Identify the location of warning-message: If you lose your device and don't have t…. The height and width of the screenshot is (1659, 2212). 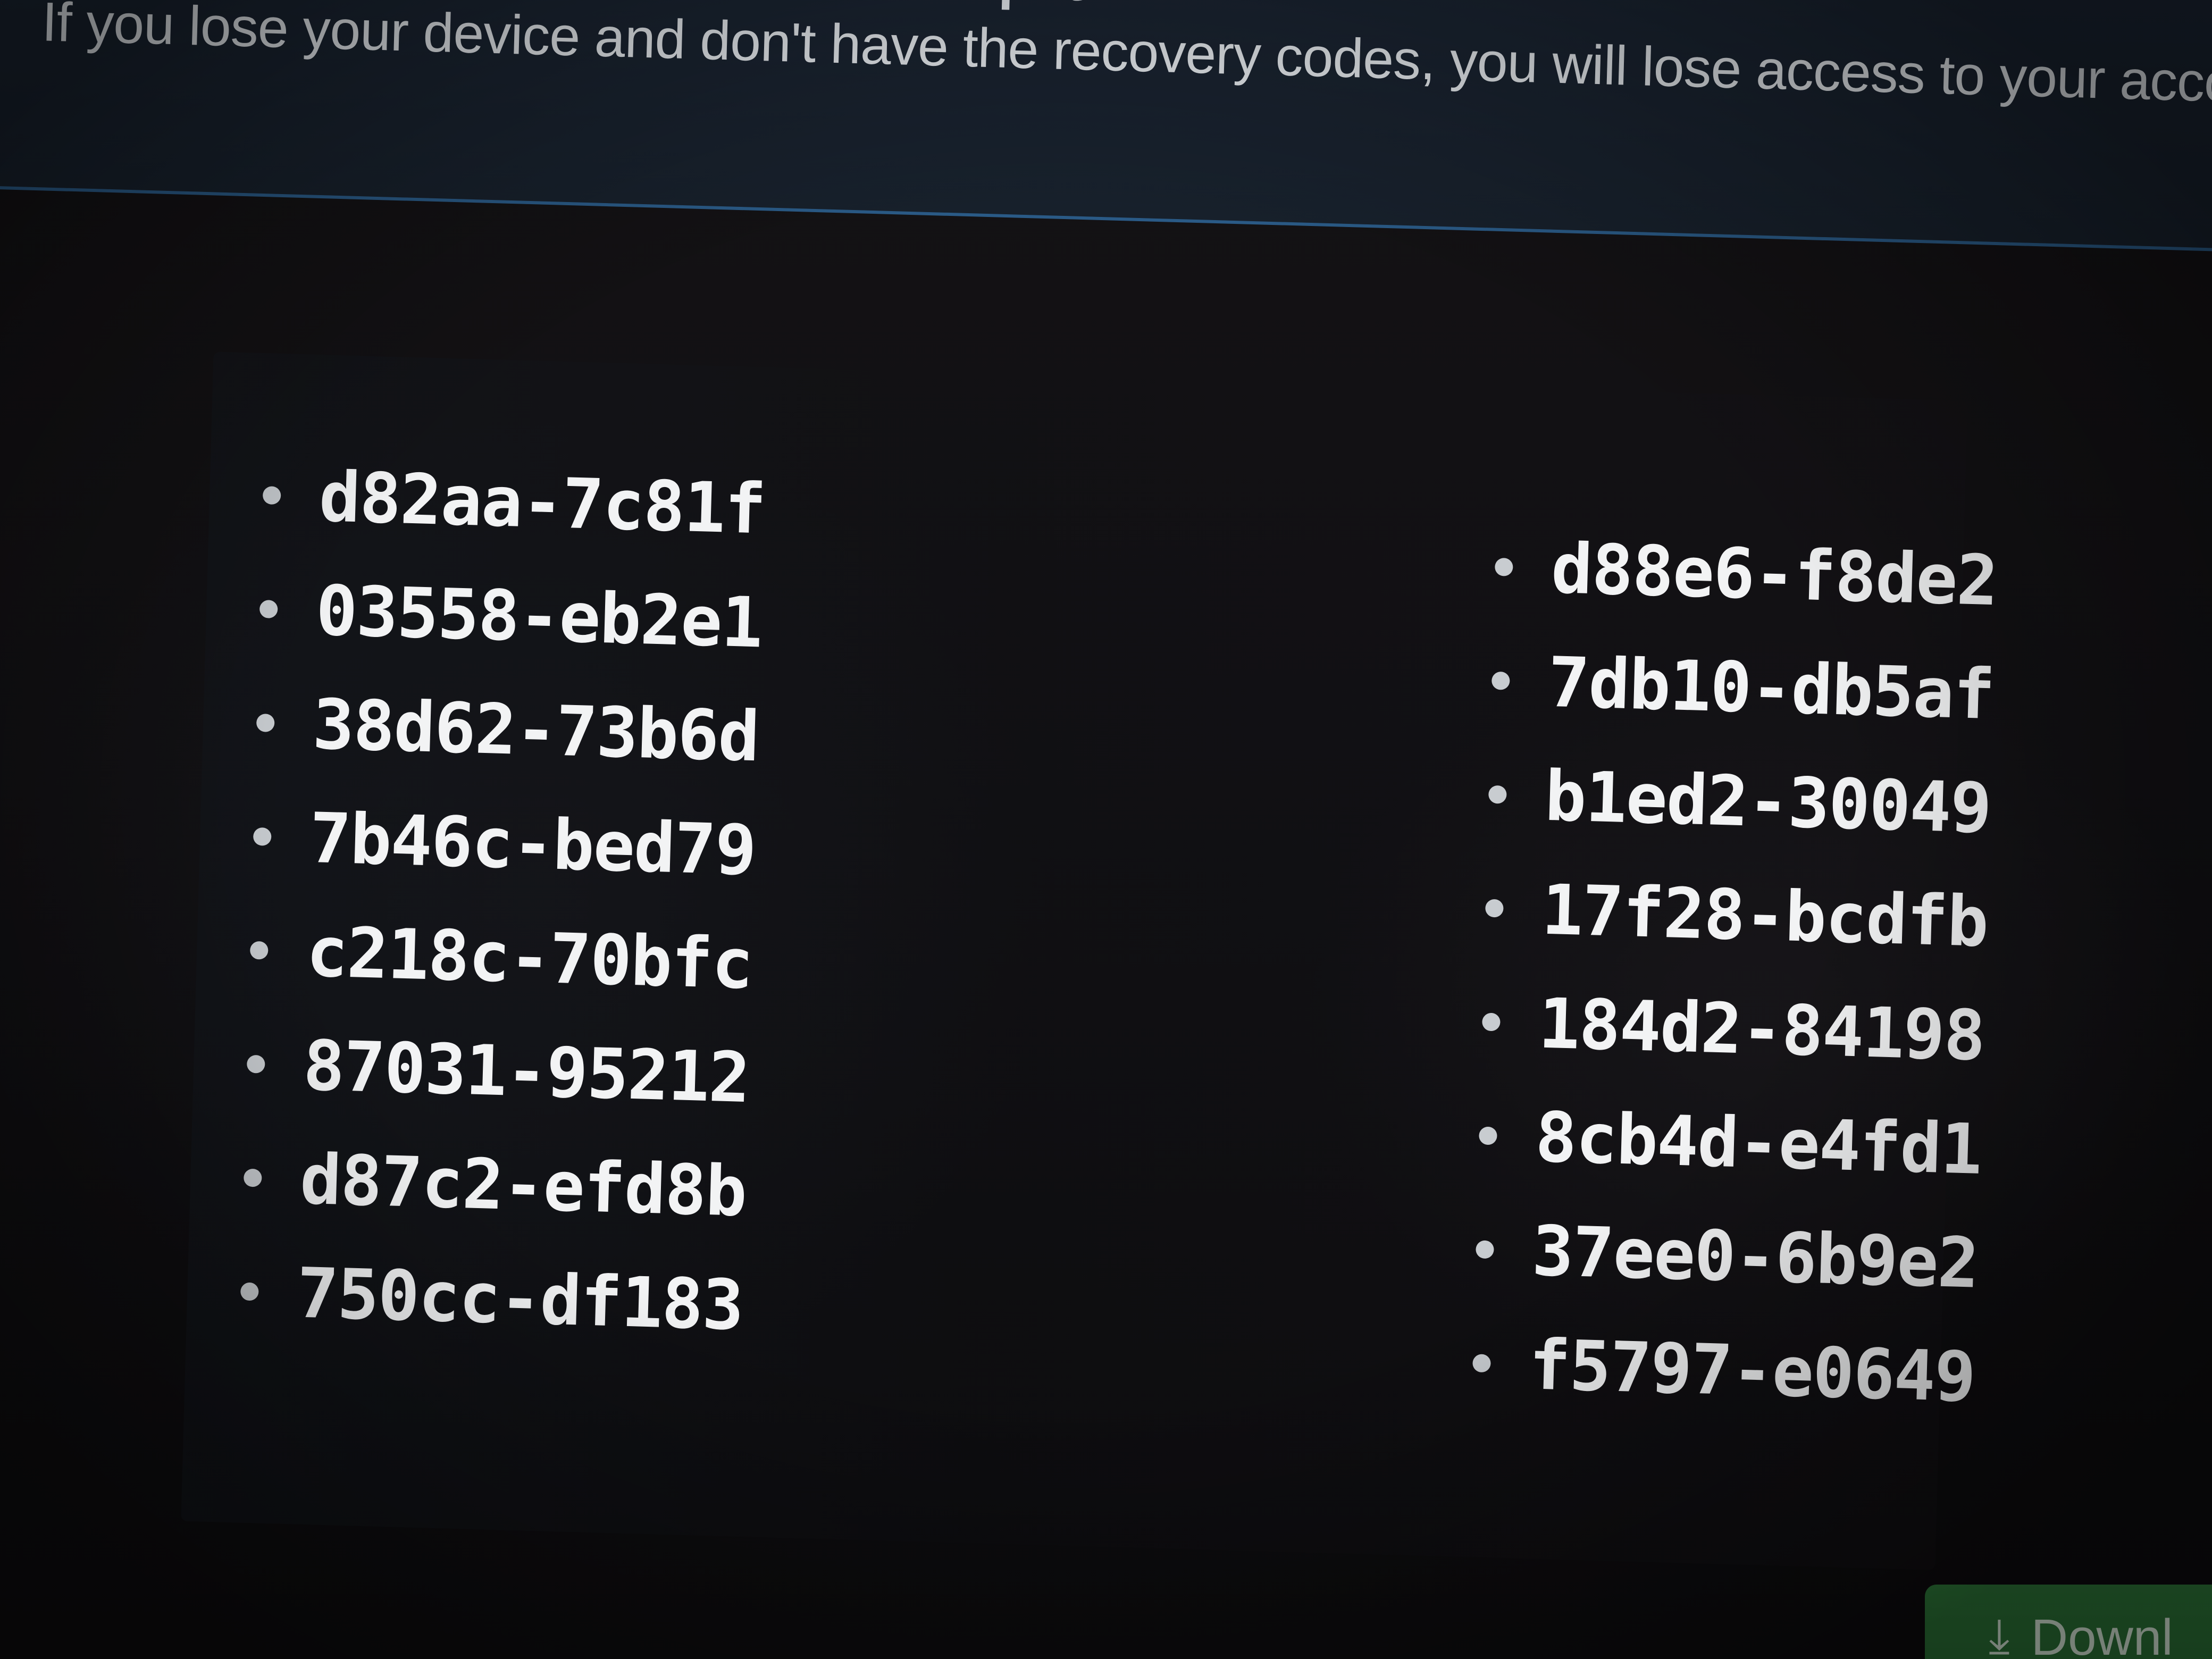
(1126, 57).